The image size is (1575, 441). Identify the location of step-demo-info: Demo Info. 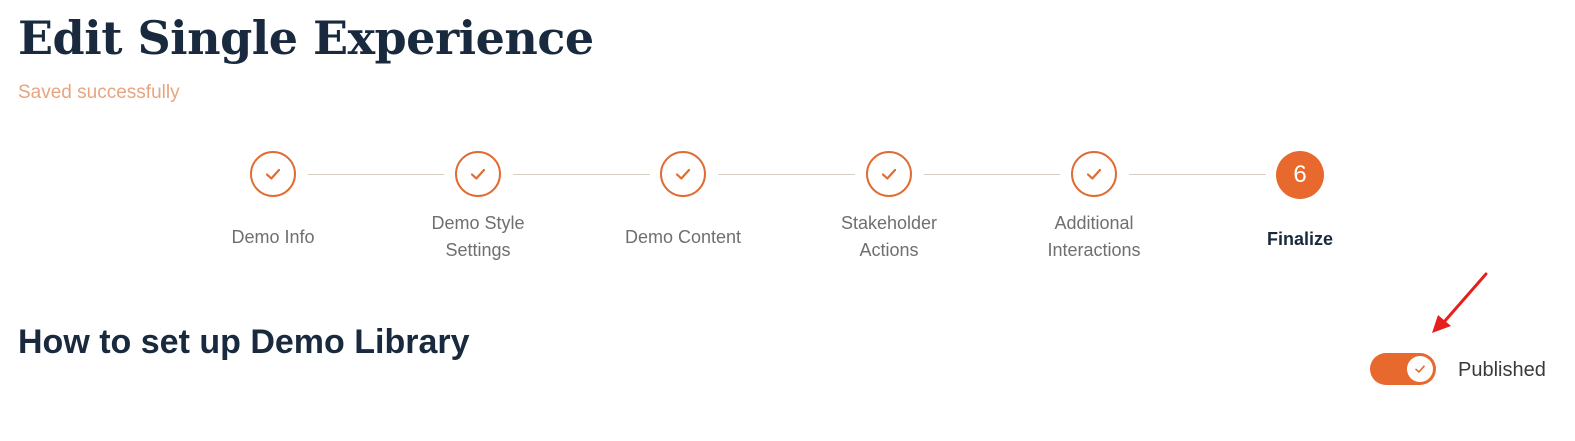
(273, 208).